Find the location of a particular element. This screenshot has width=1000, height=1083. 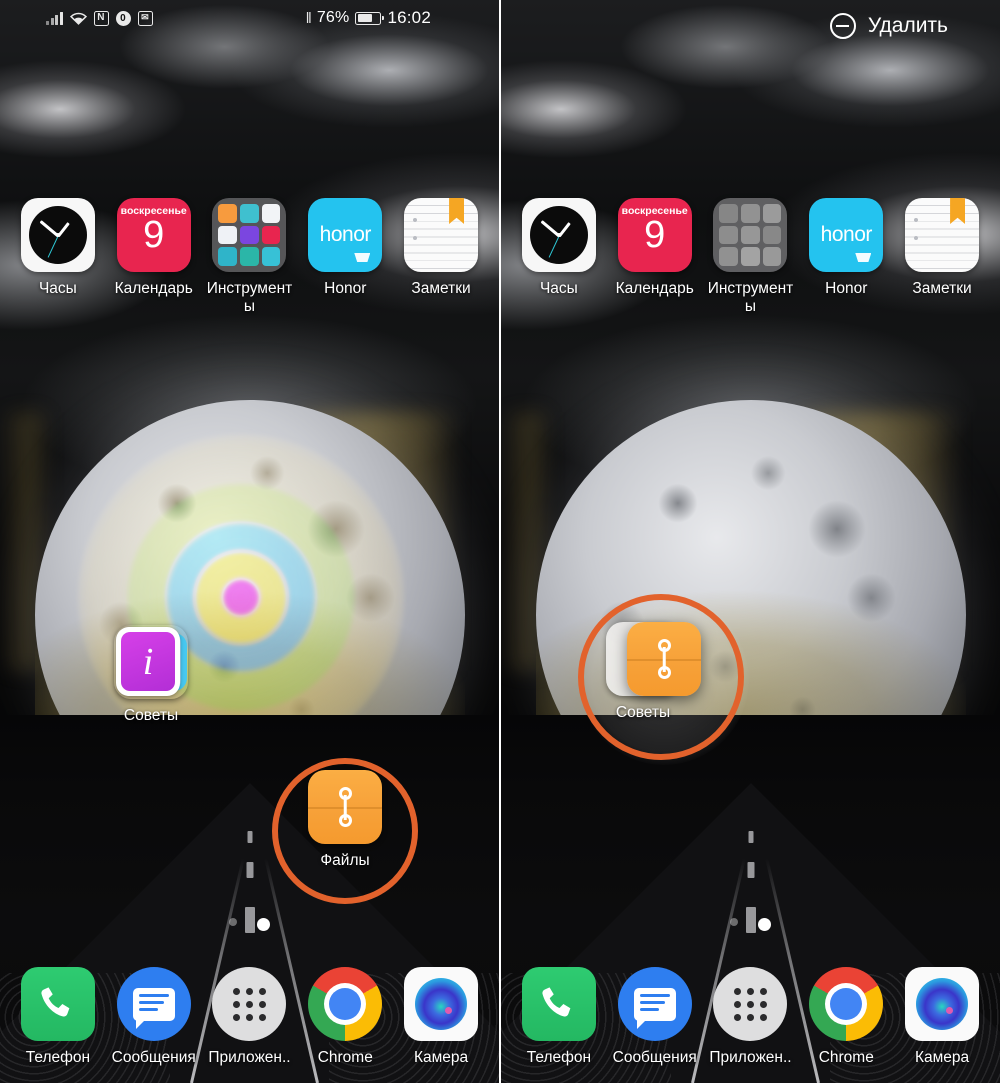

camera-icon is located at coordinates (441, 1004).